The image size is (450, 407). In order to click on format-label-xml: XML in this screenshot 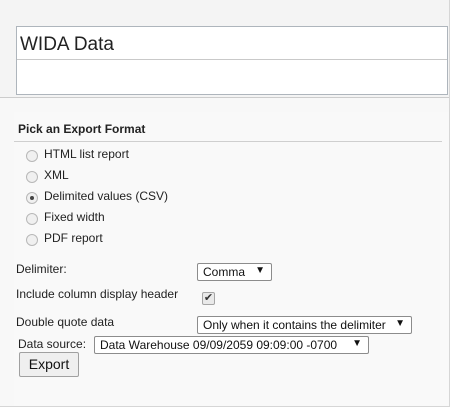, I will do `click(56, 175)`.